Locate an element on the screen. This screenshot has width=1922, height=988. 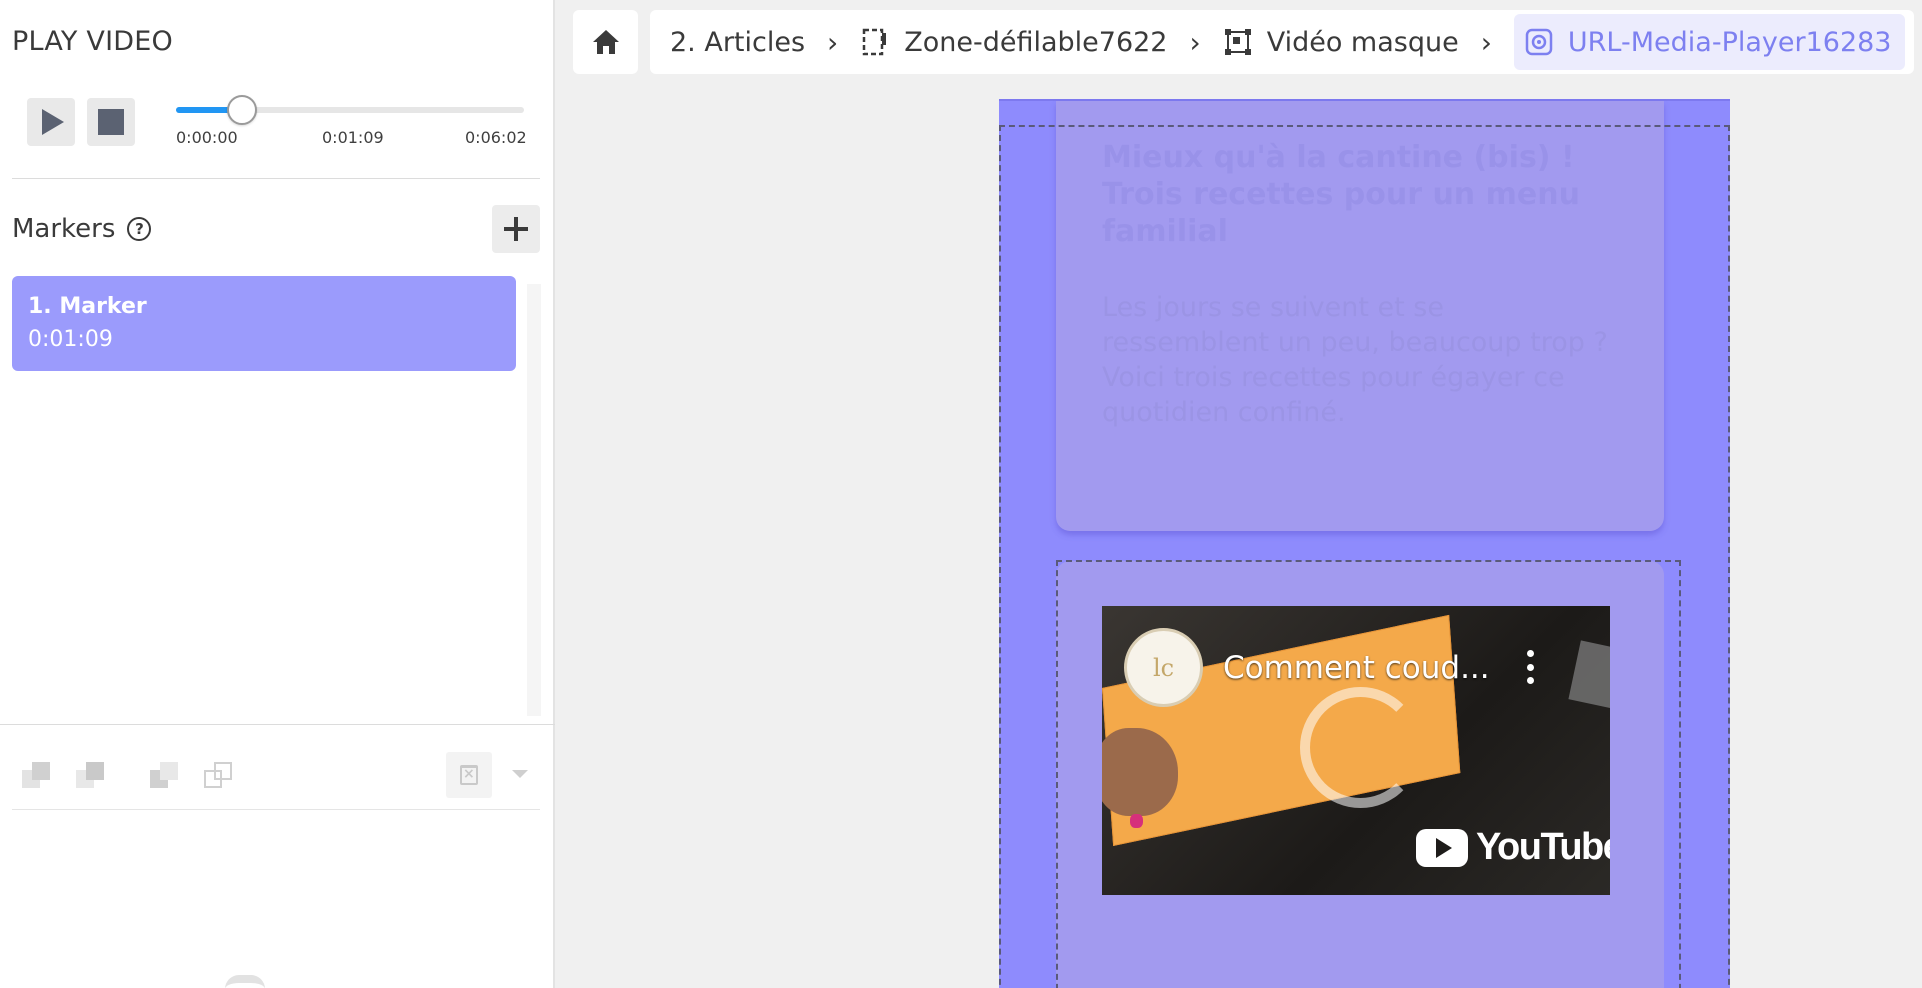
play-icon is located at coordinates (53, 122).